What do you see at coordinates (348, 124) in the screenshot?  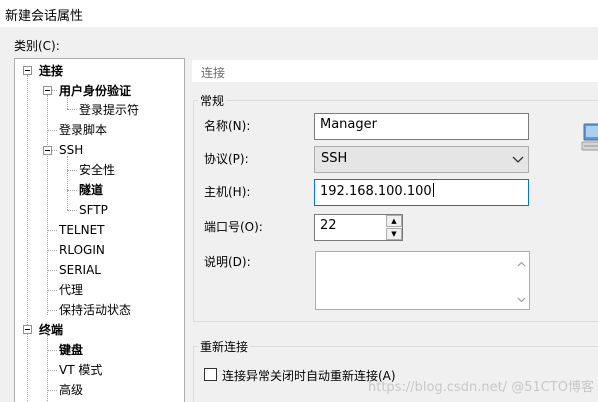 I see `name-value: Manager` at bounding box center [348, 124].